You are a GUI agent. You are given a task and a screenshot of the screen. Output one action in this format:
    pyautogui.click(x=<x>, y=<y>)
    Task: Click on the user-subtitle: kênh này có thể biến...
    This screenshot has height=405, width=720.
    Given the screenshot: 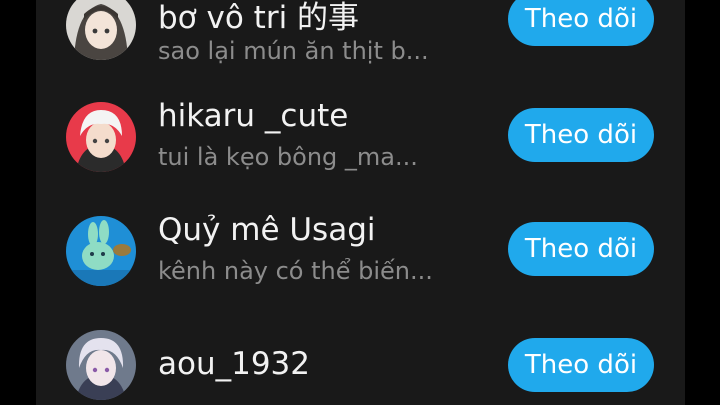 What is the action you would take?
    pyautogui.click(x=295, y=271)
    